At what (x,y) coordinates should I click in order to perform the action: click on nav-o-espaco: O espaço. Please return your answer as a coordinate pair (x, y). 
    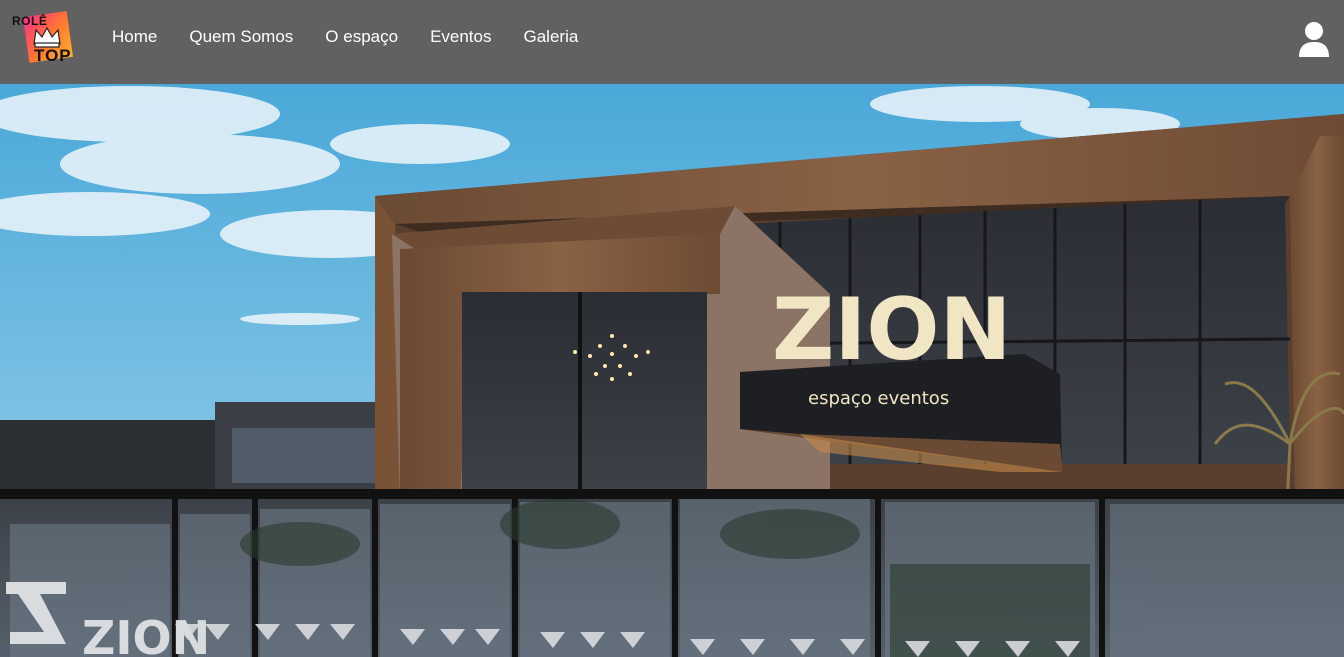
    Looking at the image, I should click on (361, 37).